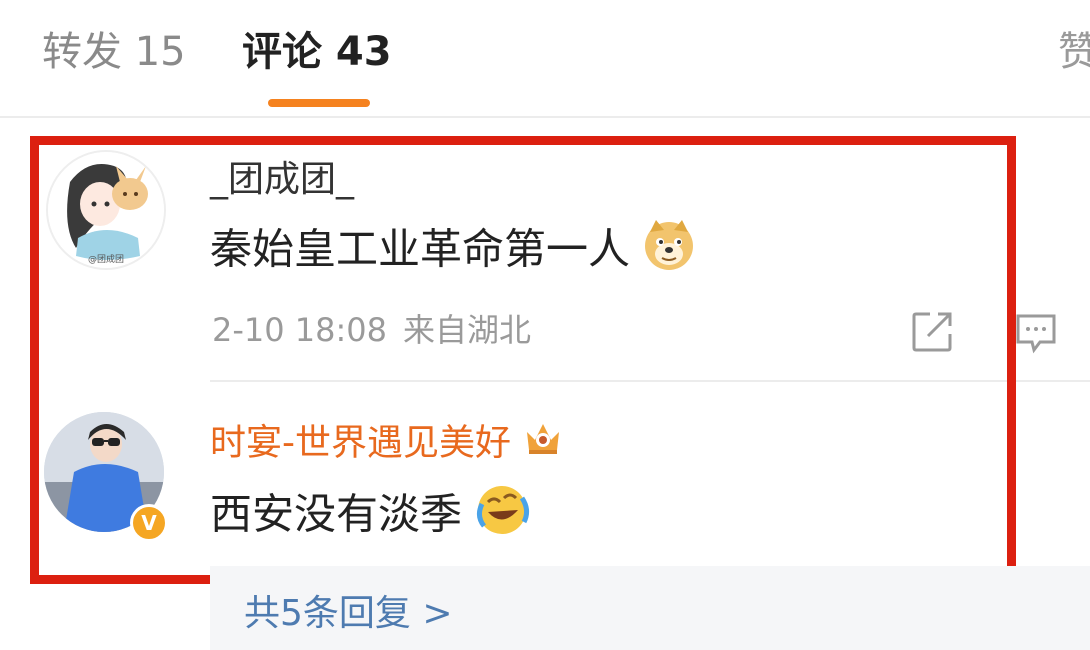 This screenshot has width=1090, height=650. What do you see at coordinates (319, 103) in the screenshot?
I see `active-tab-indicator` at bounding box center [319, 103].